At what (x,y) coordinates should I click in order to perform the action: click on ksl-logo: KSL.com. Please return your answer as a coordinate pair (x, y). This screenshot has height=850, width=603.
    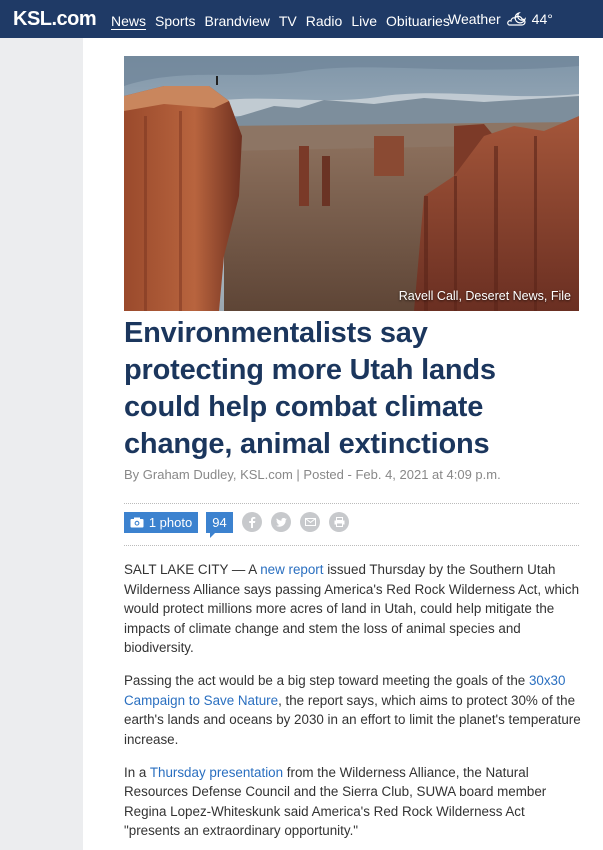
    Looking at the image, I should click on (55, 19).